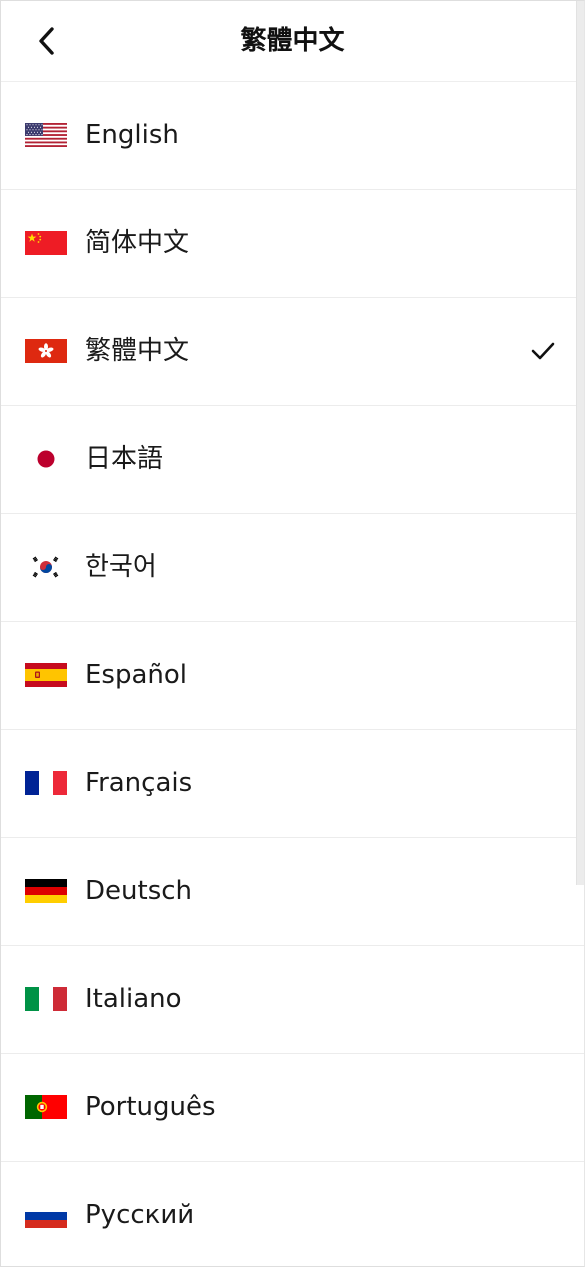 This screenshot has width=587, height=1269. Describe the element at coordinates (292, 460) in the screenshot. I see `language-item-japanese: 日本語` at that location.